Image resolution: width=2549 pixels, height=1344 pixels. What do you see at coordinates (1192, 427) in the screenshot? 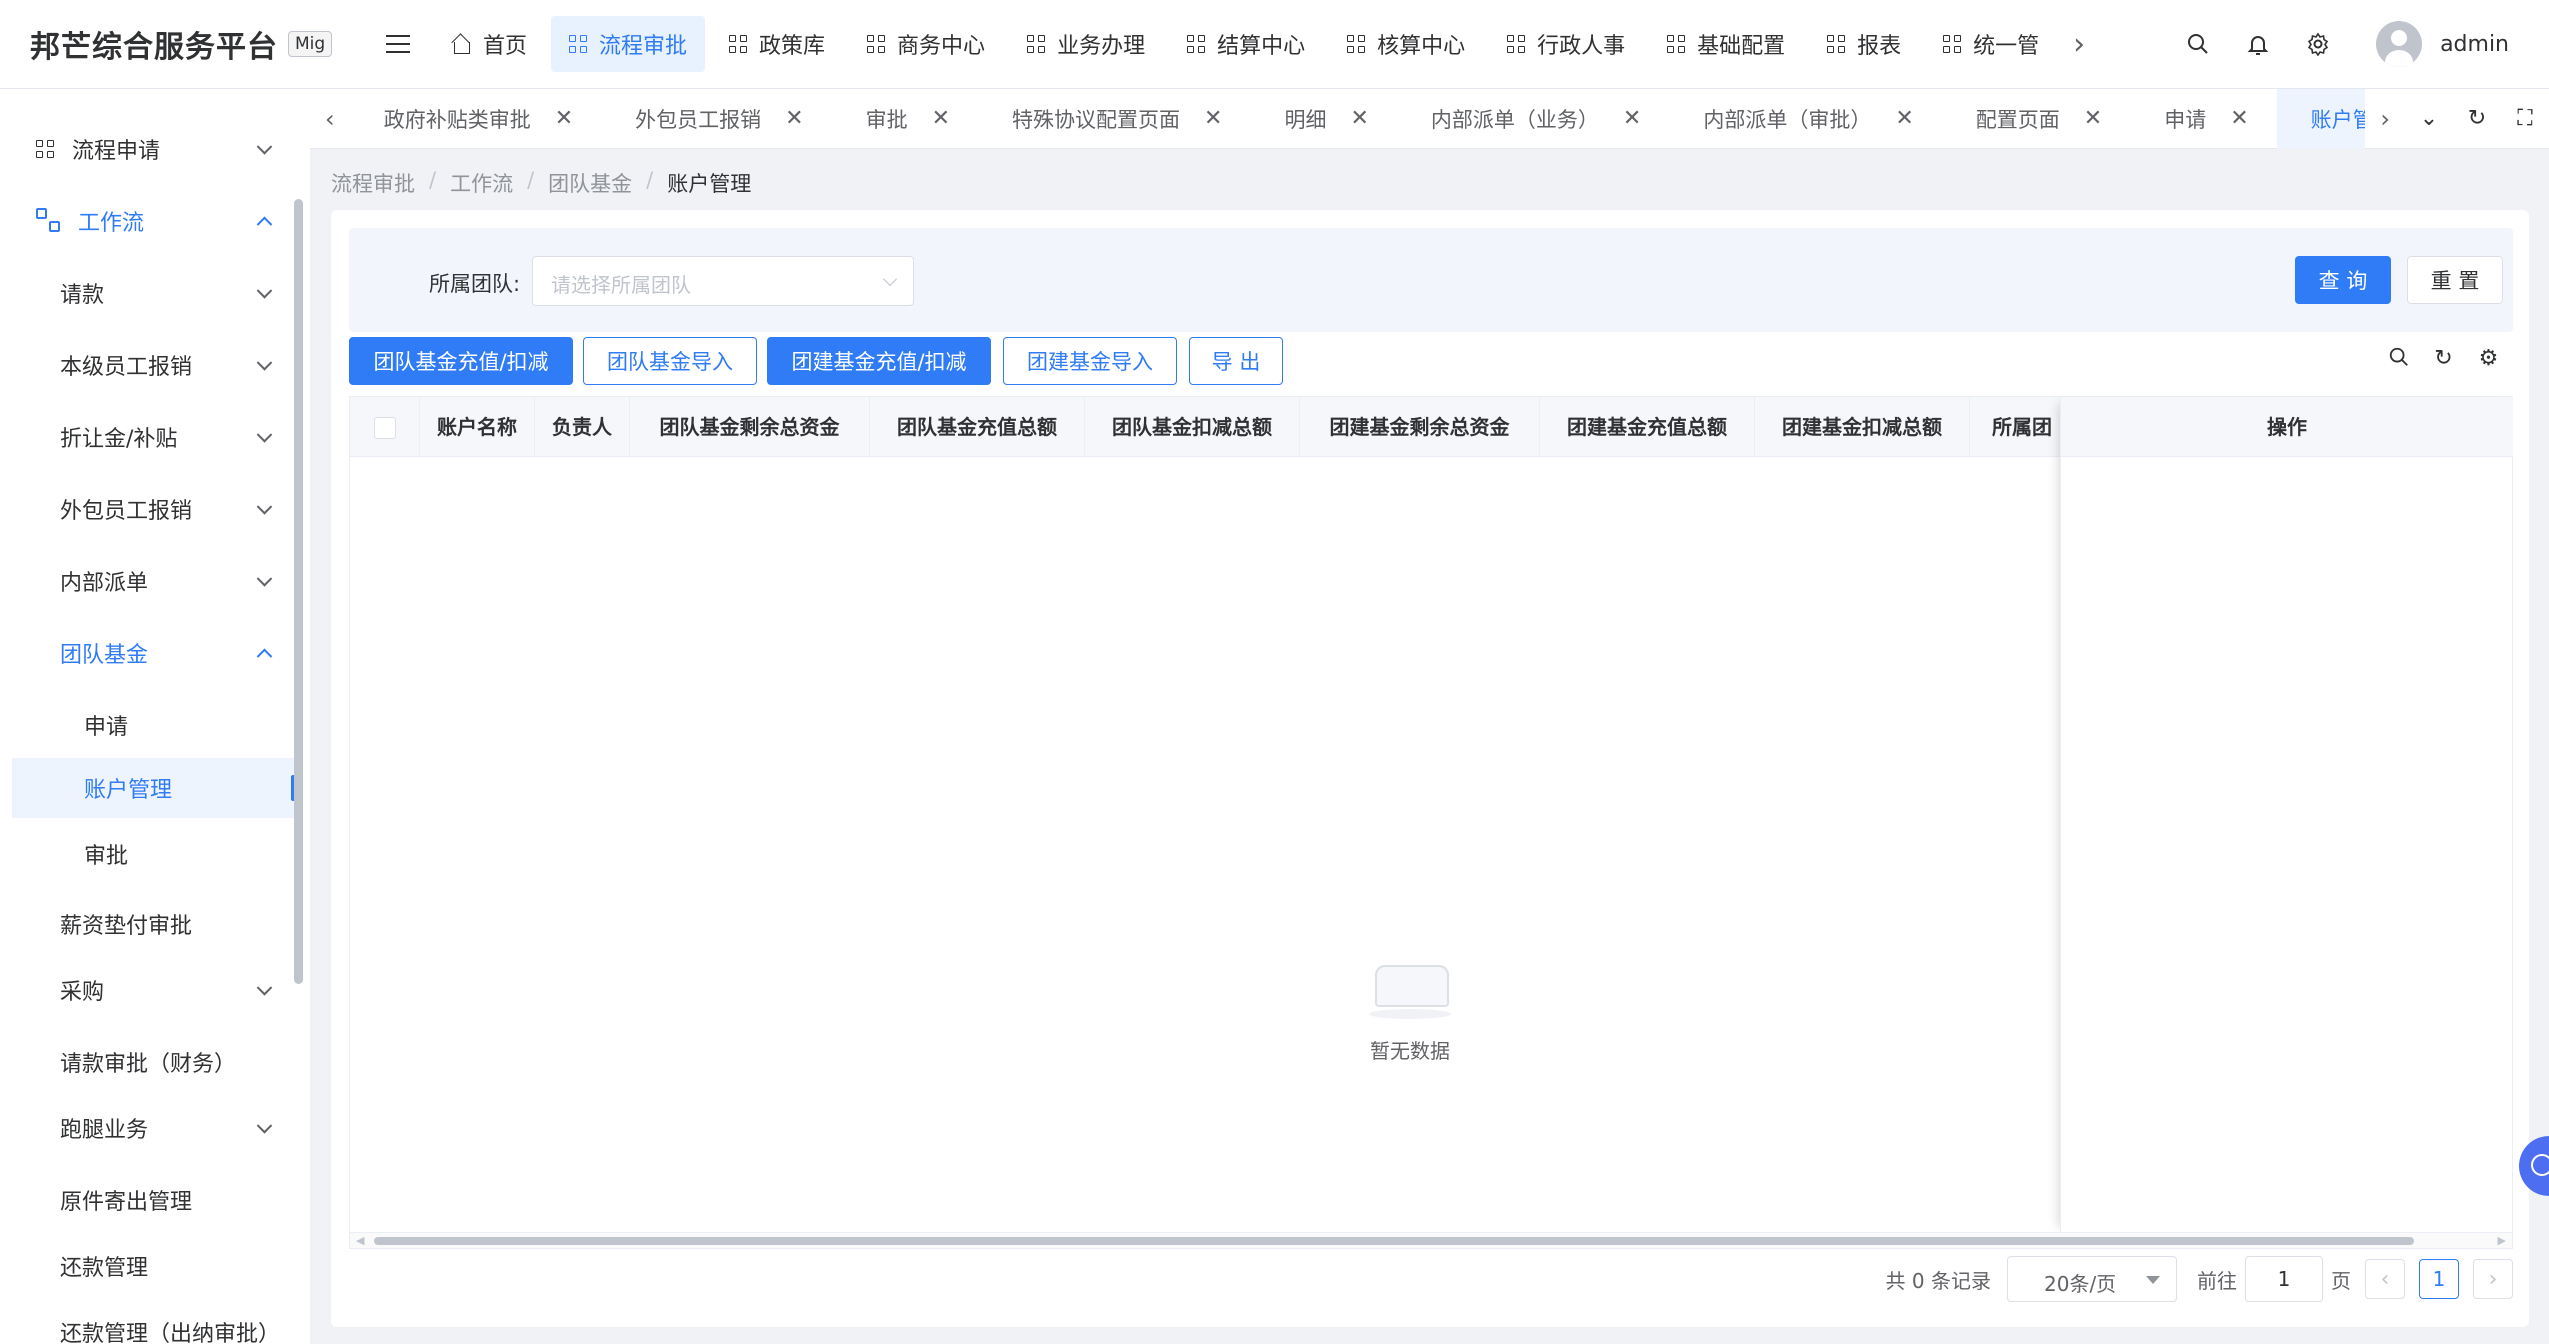
I see `column-header: 团队基金扣减总额` at bounding box center [1192, 427].